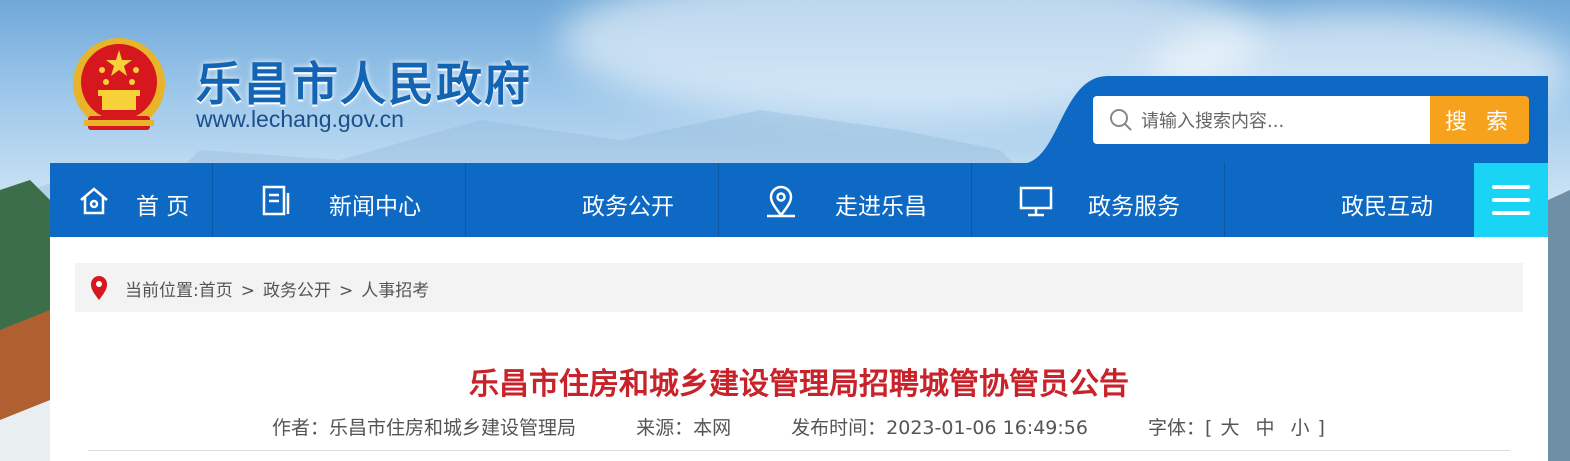 This screenshot has width=1570, height=461. Describe the element at coordinates (1511, 200) in the screenshot. I see `menu-button` at that location.